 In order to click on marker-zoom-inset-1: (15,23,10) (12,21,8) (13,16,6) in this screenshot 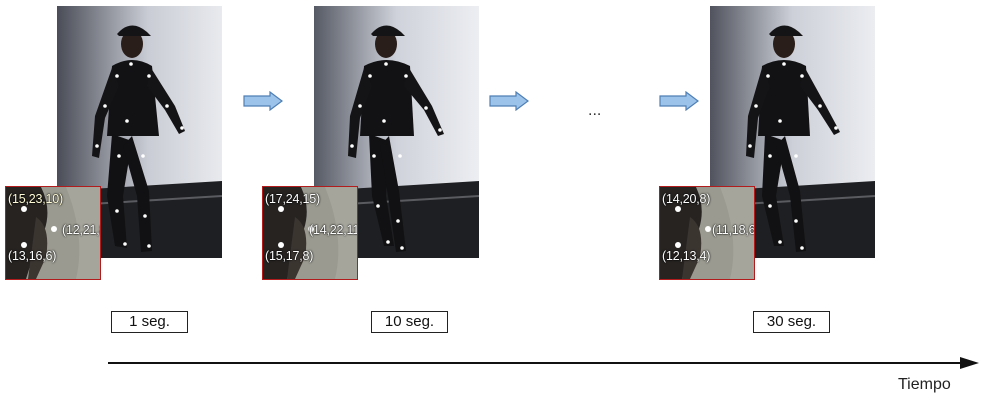, I will do `click(53, 233)`.